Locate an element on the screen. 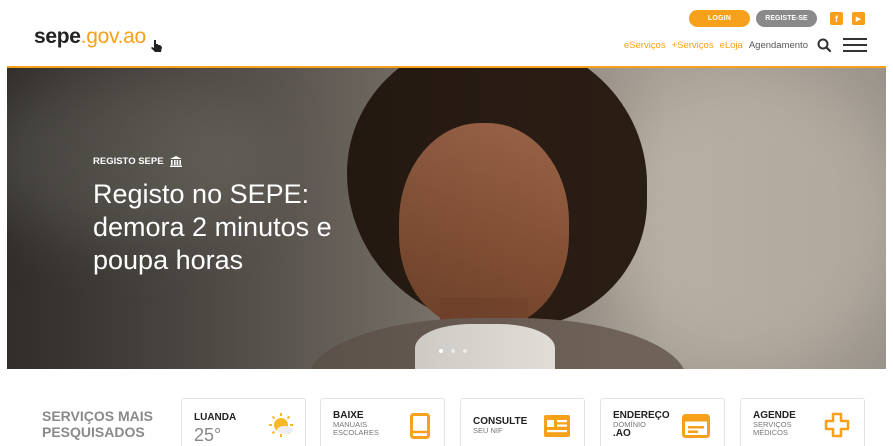  browser-window-icon is located at coordinates (696, 426).